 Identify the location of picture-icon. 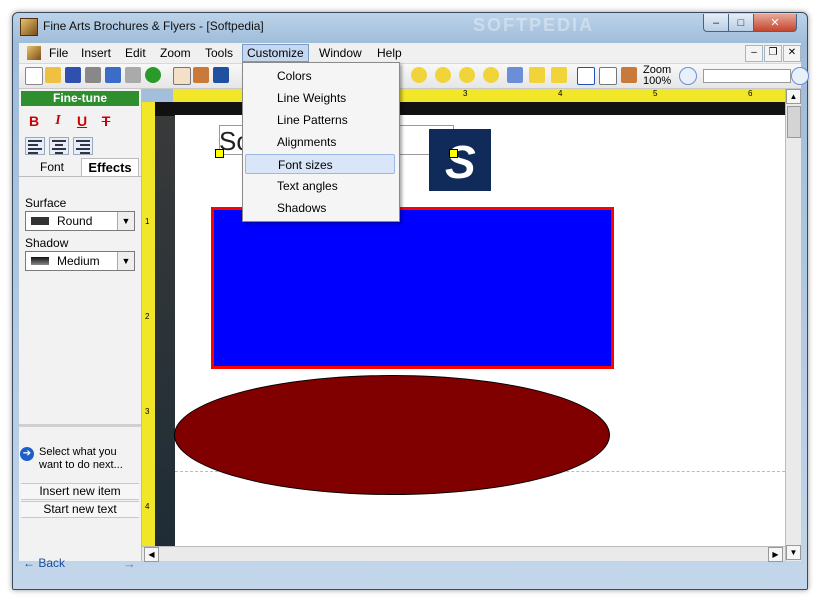
(201, 75).